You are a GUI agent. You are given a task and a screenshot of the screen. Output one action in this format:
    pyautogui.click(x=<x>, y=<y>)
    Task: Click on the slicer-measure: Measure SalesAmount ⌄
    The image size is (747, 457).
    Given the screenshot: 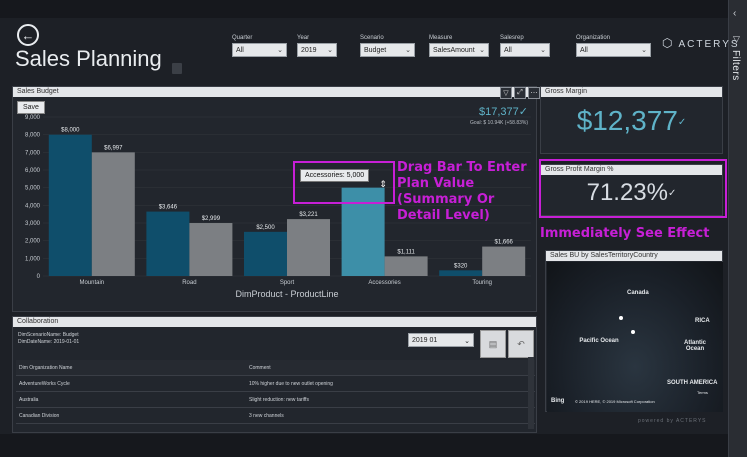 What is the action you would take?
    pyautogui.click(x=459, y=46)
    